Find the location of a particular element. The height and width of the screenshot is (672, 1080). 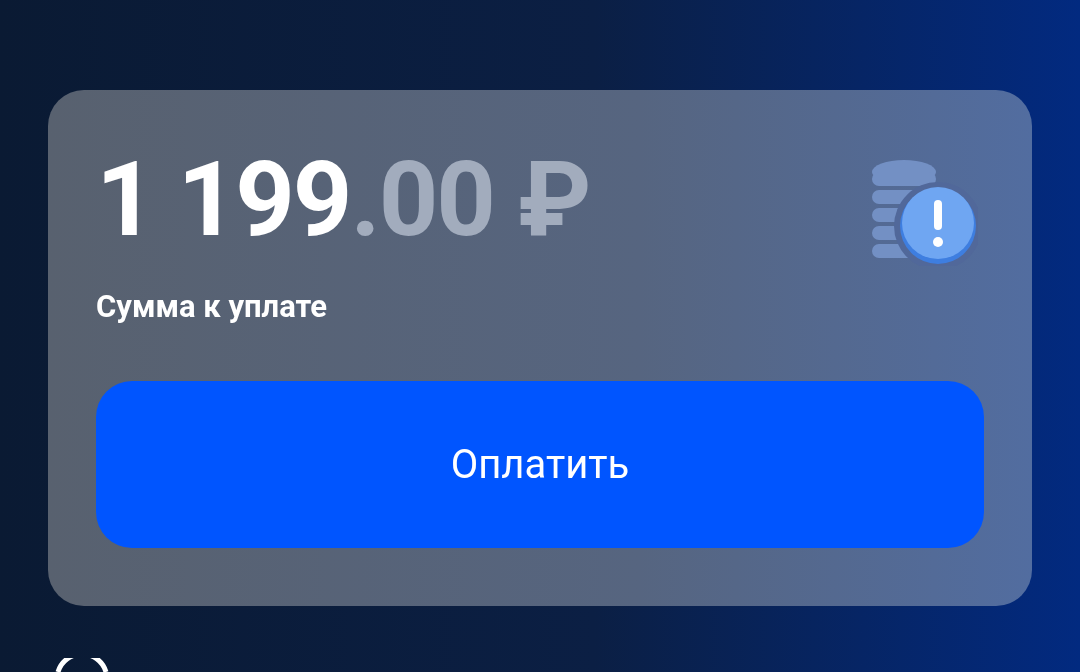

currency-sign: ₽ is located at coordinates (554, 200).